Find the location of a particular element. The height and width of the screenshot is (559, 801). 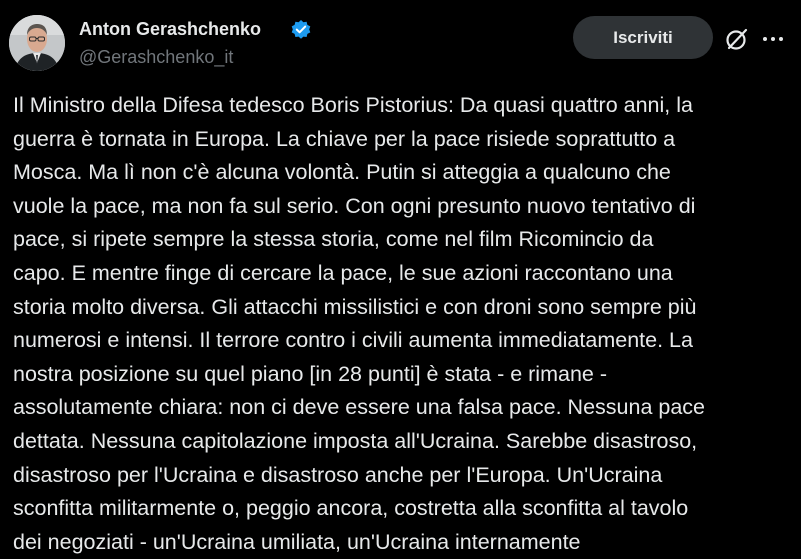

avatar is located at coordinates (37, 43).